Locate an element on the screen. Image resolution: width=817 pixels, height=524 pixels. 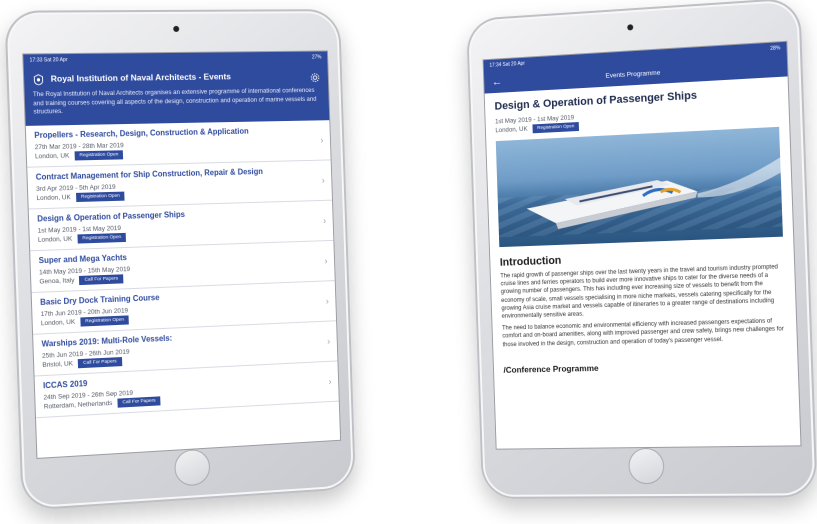
back-arrow-icon: ← is located at coordinates (499, 82).